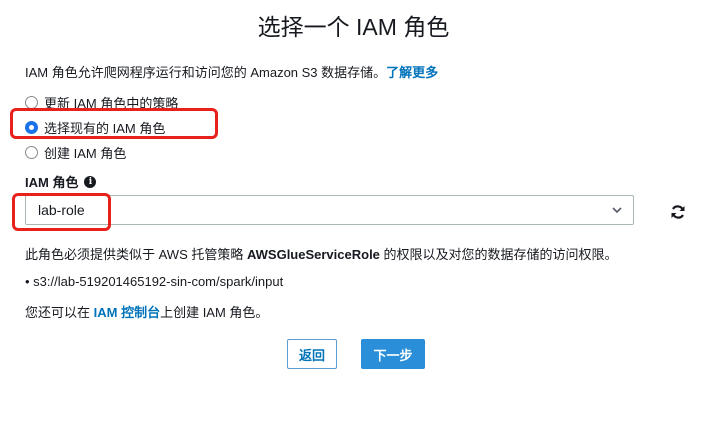  Describe the element at coordinates (393, 354) in the screenshot. I see `next-button: 下一步` at that location.